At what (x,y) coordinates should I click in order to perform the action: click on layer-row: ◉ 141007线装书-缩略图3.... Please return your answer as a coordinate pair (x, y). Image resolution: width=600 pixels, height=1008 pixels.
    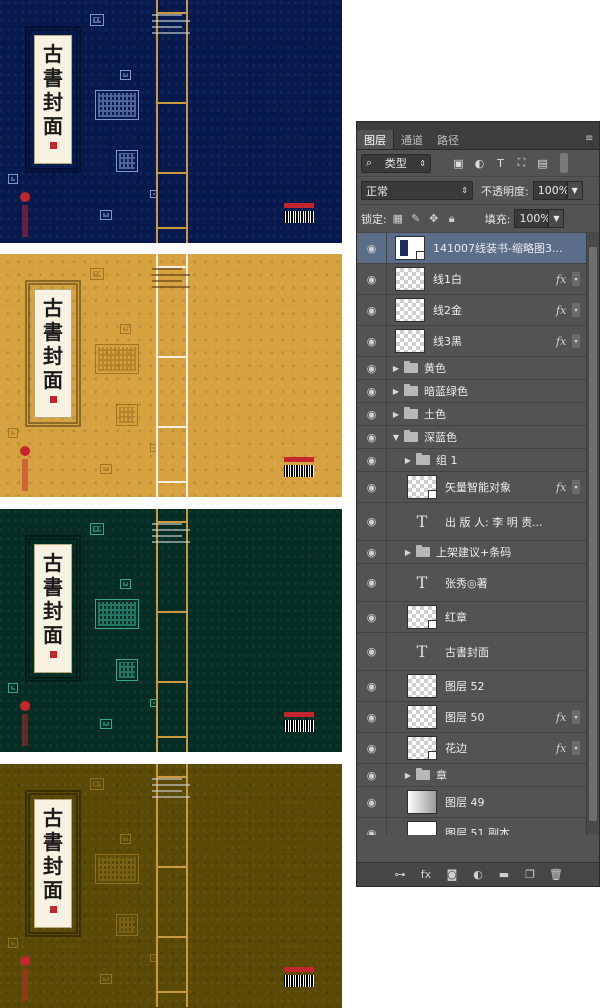
    Looking at the image, I should click on (478, 248).